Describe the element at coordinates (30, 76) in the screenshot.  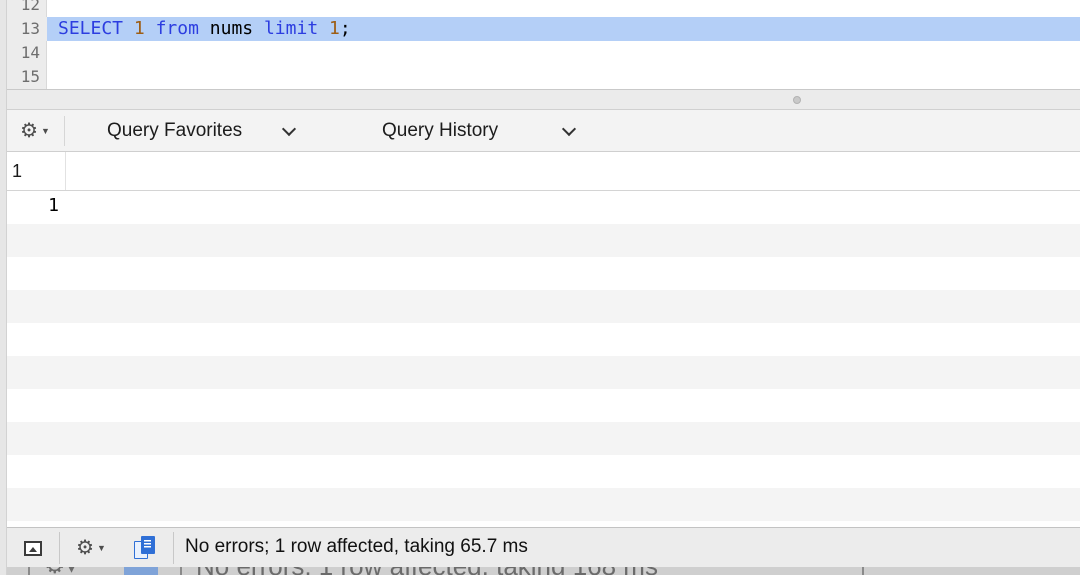
I see `line-number: 15` at that location.